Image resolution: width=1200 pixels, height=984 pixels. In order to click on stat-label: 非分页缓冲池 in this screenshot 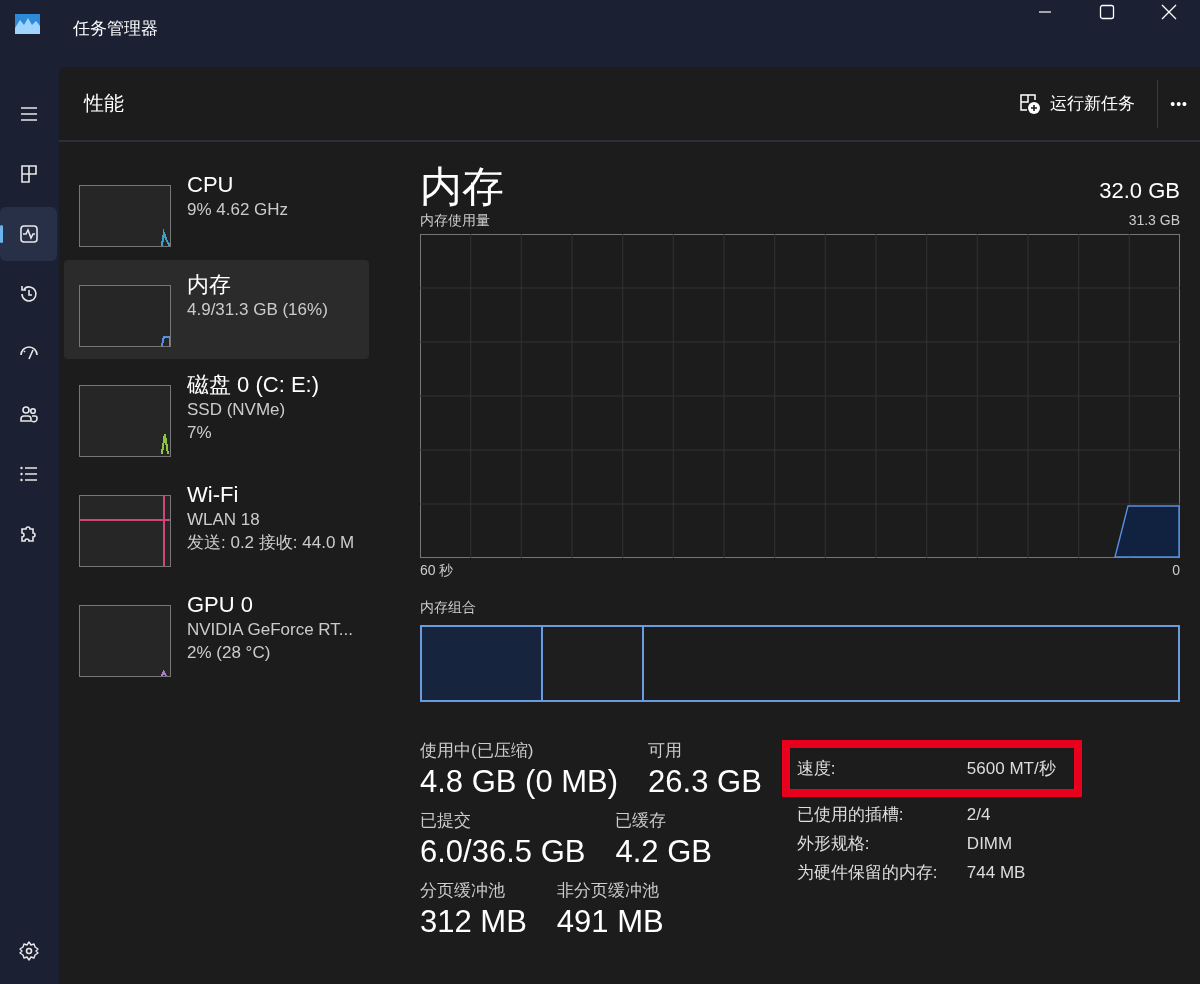, I will do `click(608, 891)`.